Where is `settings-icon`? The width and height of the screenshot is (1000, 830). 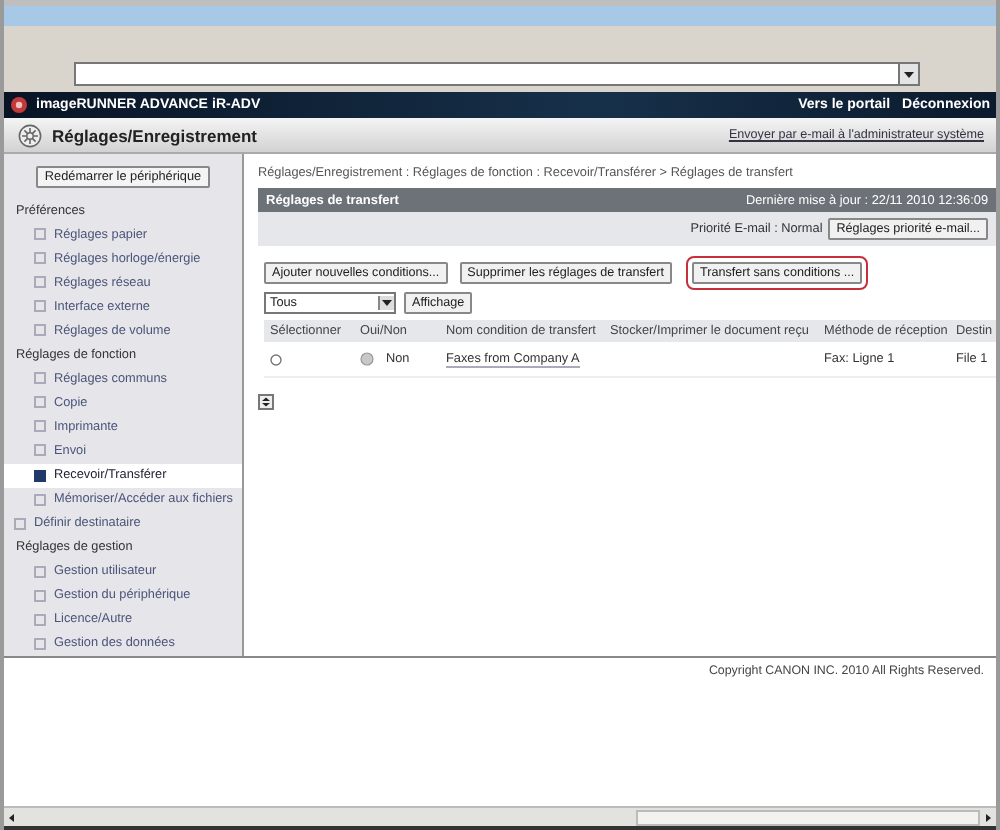
settings-icon is located at coordinates (30, 135).